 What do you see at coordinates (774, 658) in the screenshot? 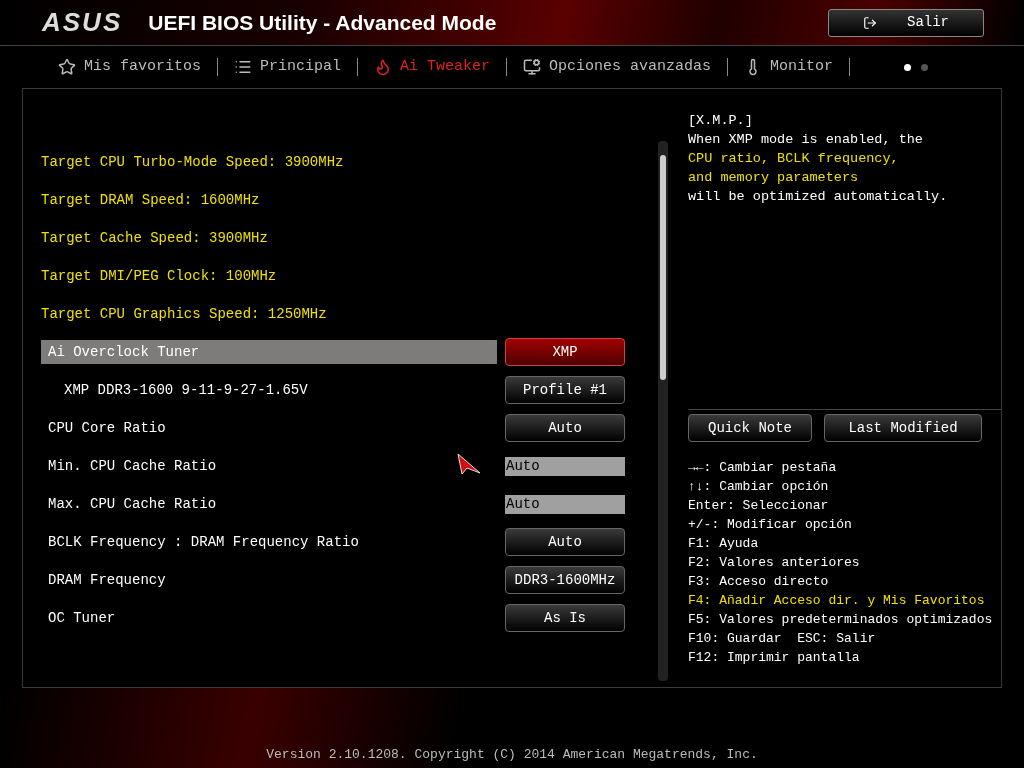
I see `key-hint-text: F12: Imprimir pantalla` at bounding box center [774, 658].